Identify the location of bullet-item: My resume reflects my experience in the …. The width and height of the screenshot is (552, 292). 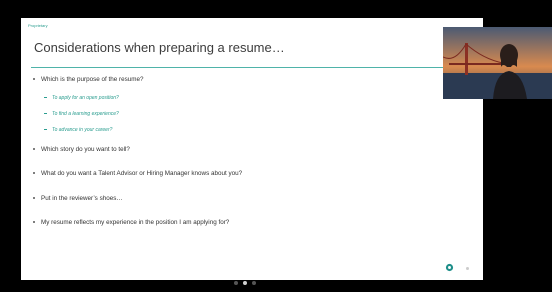
(131, 222).